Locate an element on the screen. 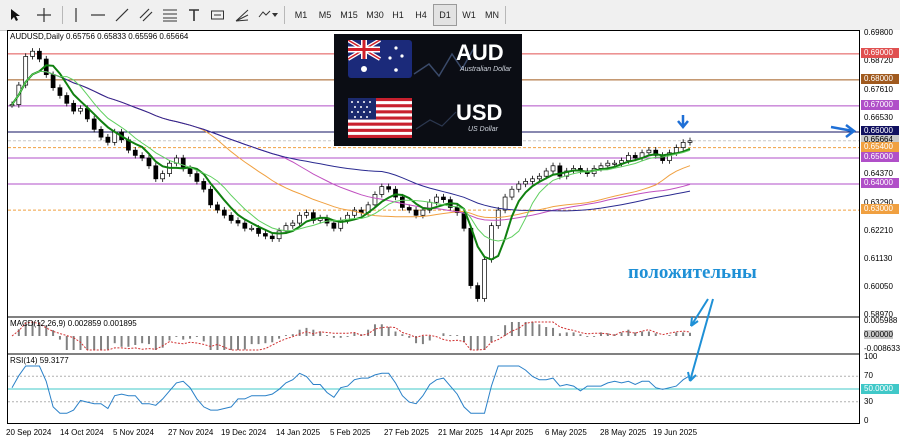  time-tick-label: 27 Feb 2025 is located at coordinates (406, 432).